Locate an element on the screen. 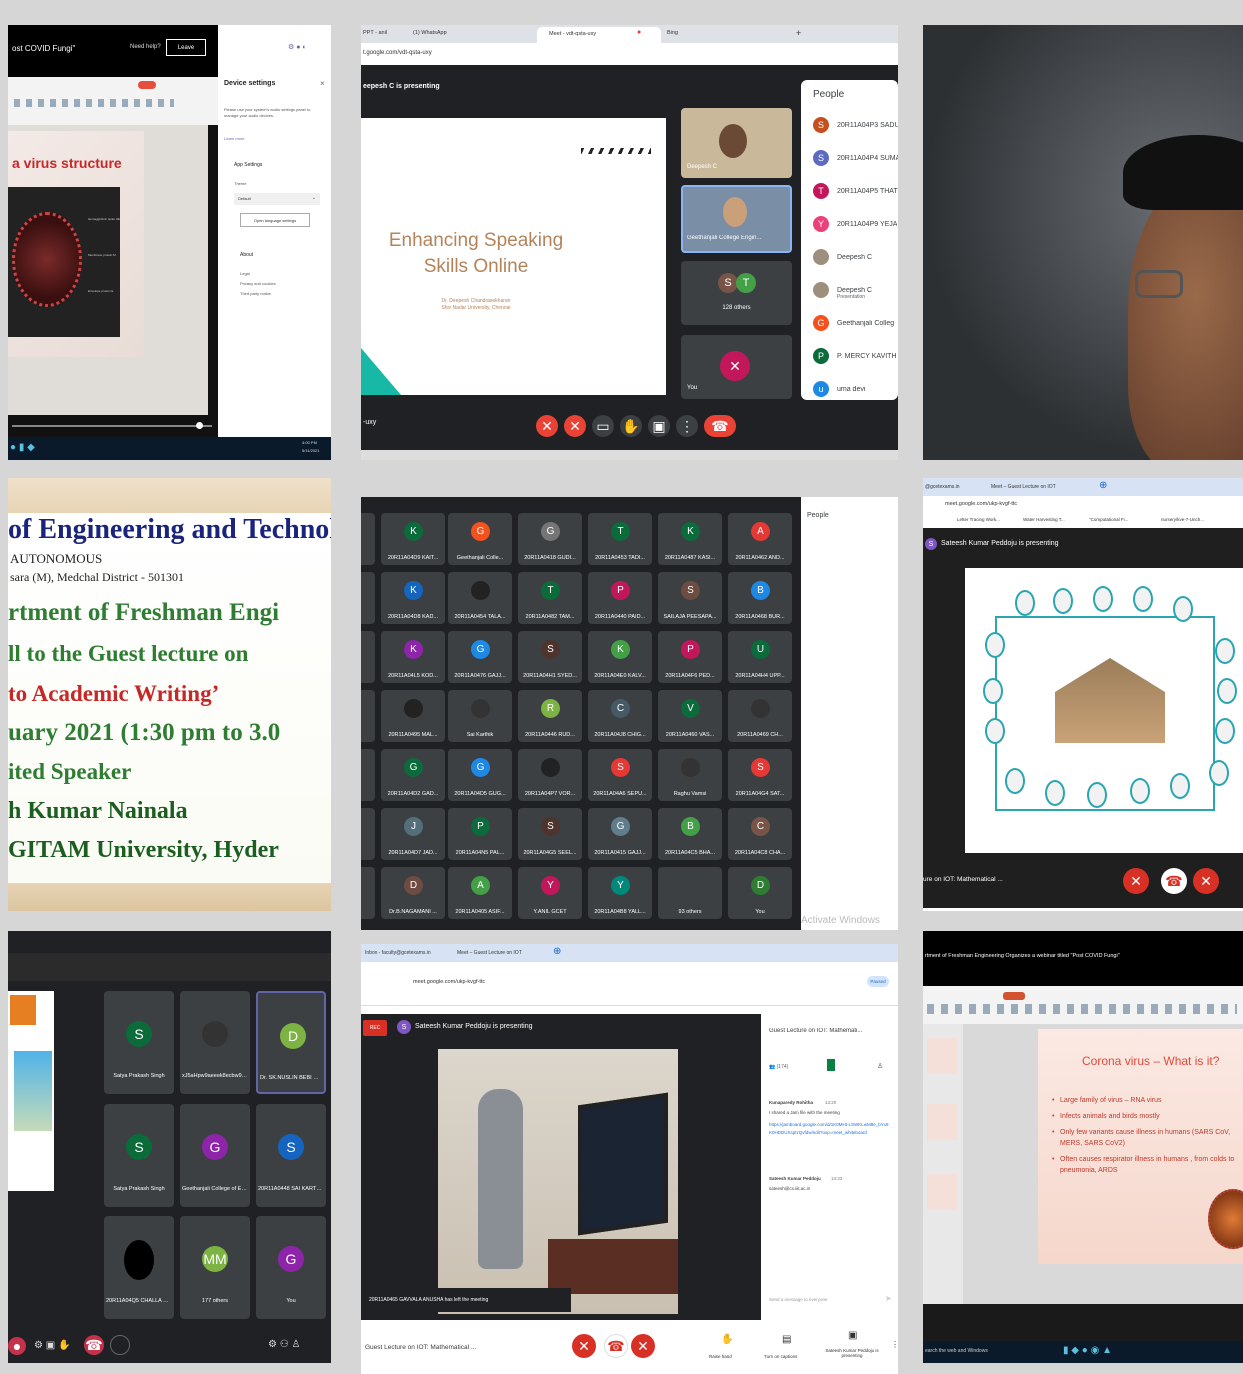  participant-row: Deepesh C Presentation is located at coordinates (855, 291).